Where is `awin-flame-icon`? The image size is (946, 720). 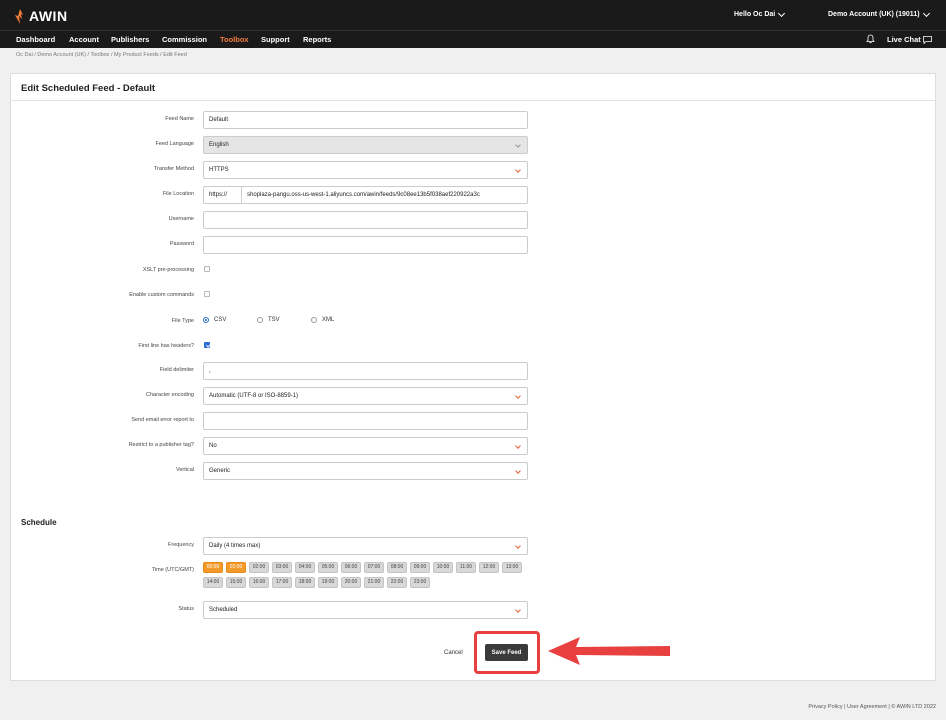
awin-flame-icon is located at coordinates (19, 16).